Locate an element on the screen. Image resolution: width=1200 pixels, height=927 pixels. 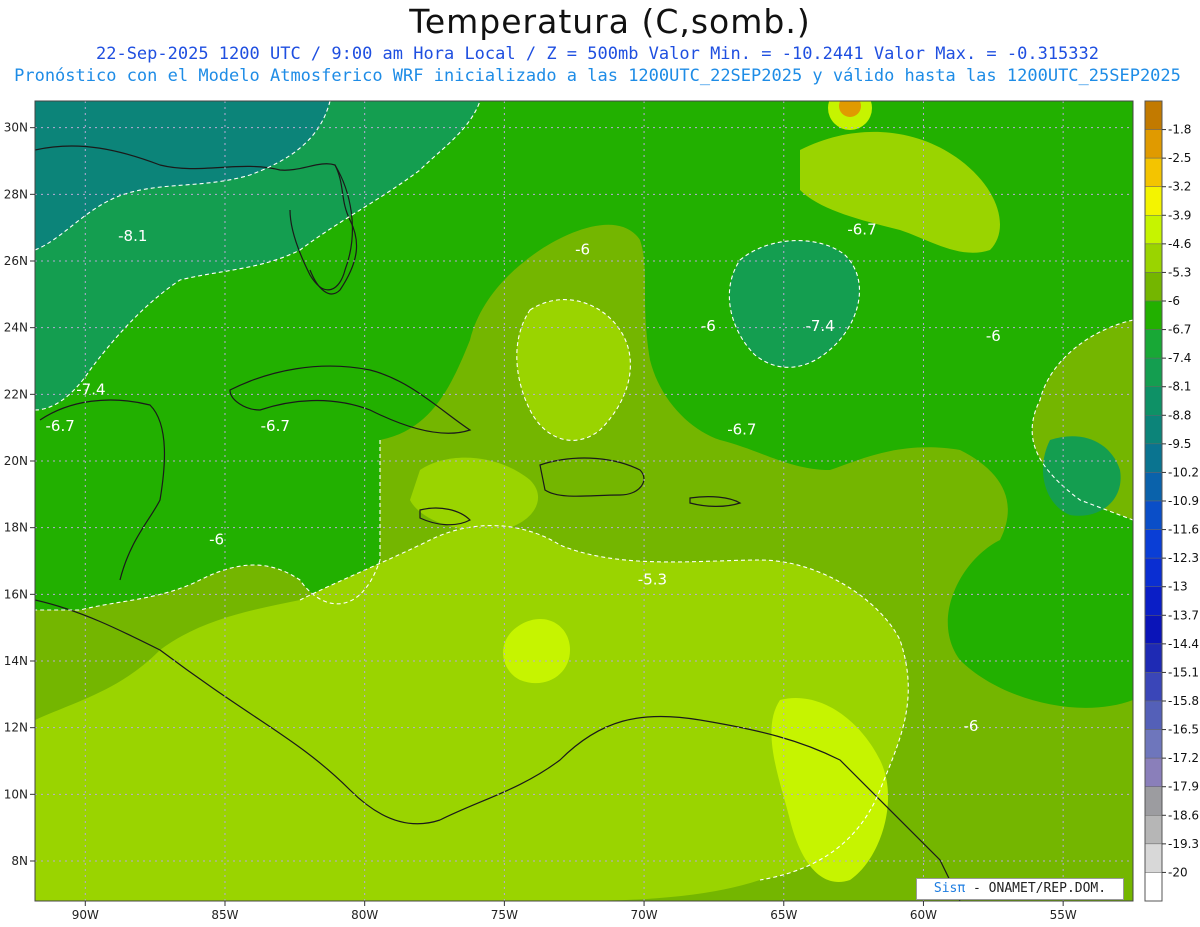
sispi-logo: Sisπ is located at coordinates (949, 888).